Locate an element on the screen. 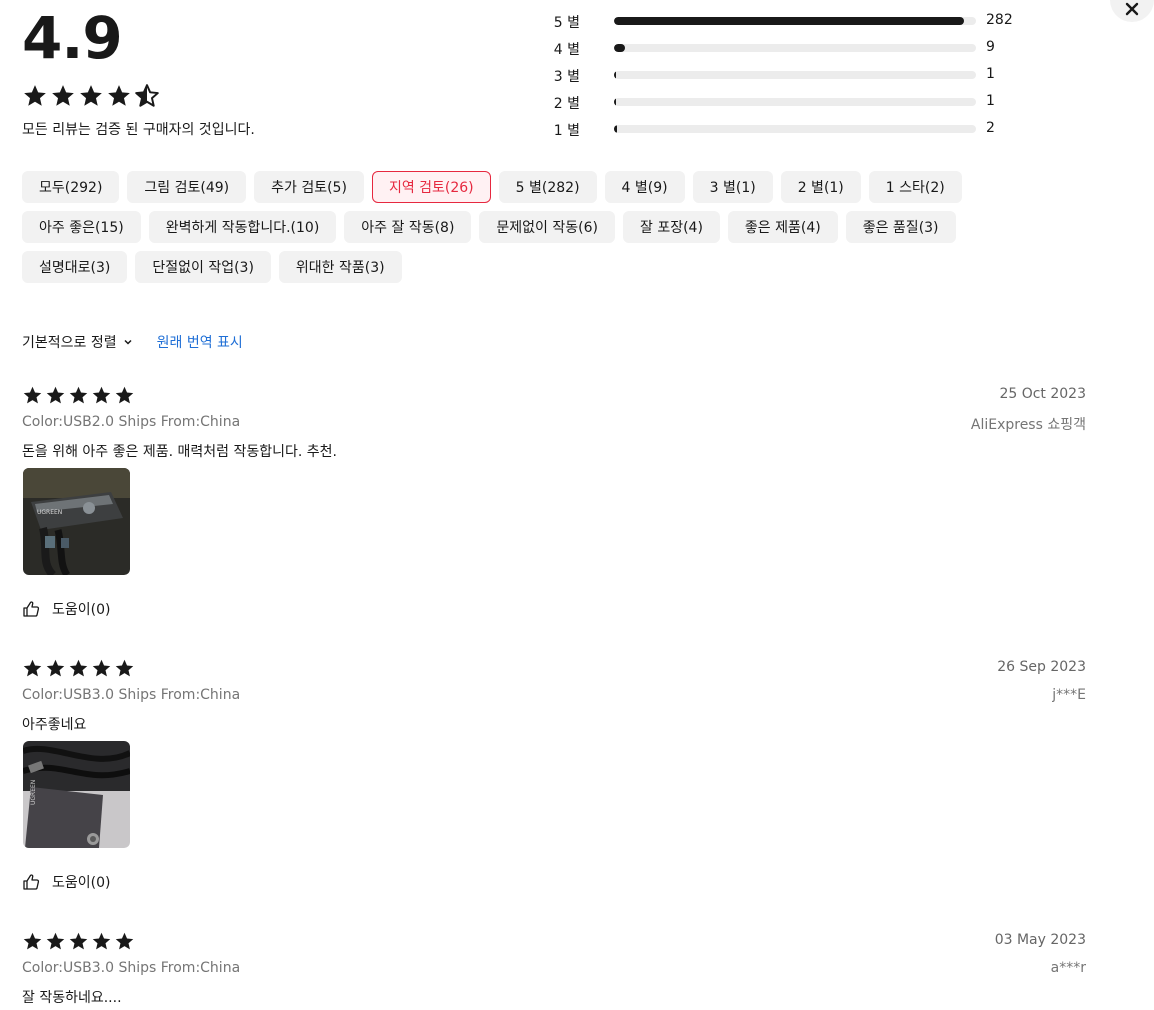  distribution-row-1: 1 별 2 is located at coordinates (780, 131).